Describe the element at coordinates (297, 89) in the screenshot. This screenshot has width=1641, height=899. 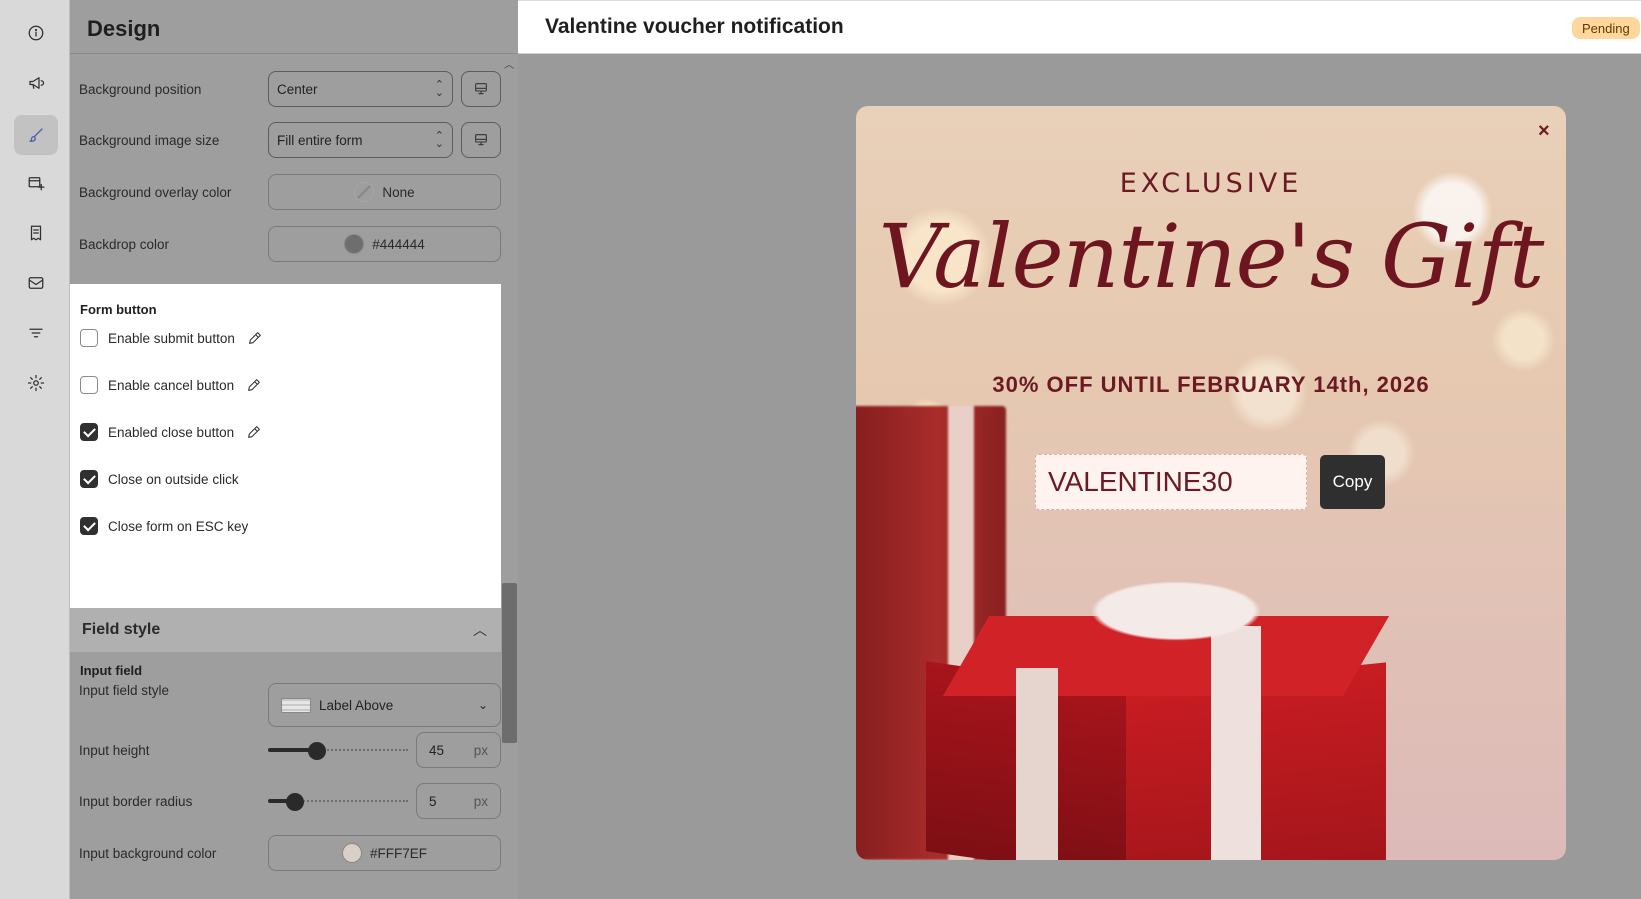
I see `background-position-value: Center` at that location.